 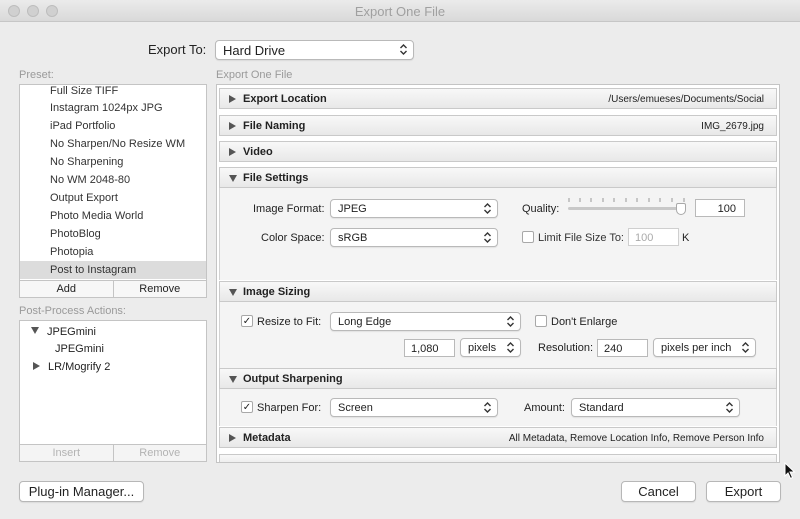 I want to click on remove-action-button: Remove, so click(x=159, y=453).